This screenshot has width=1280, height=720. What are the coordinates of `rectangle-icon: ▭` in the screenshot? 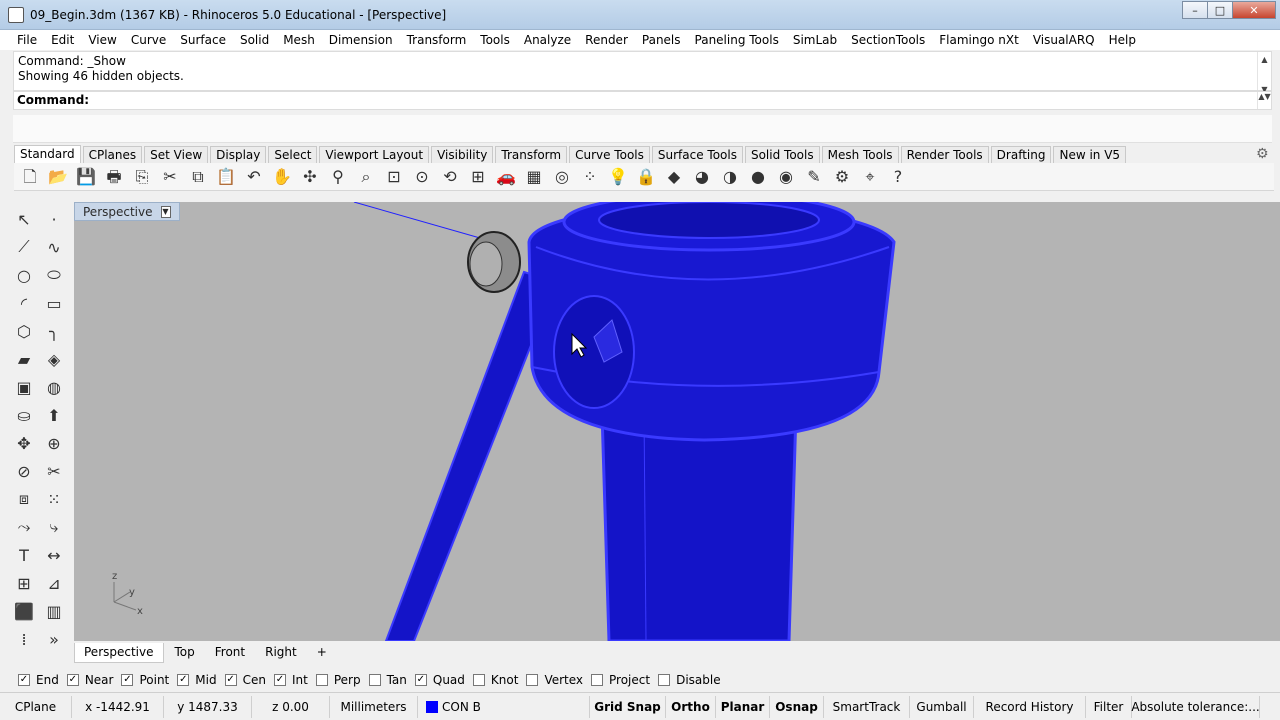 It's located at (54, 303).